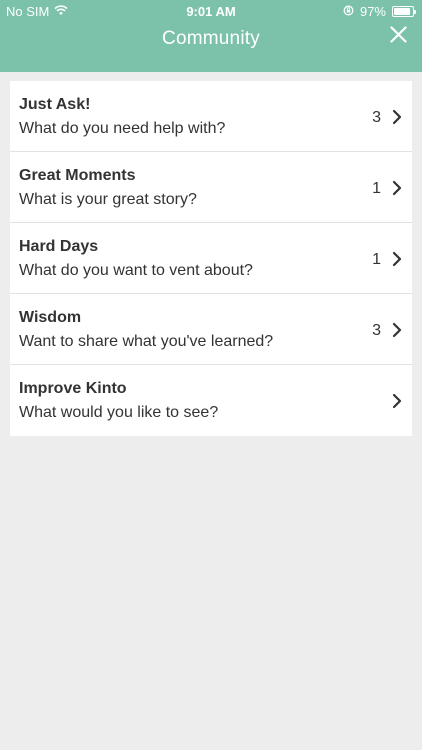 This screenshot has height=750, width=422. Describe the element at coordinates (77, 175) in the screenshot. I see `category-name: Great Moments` at that location.